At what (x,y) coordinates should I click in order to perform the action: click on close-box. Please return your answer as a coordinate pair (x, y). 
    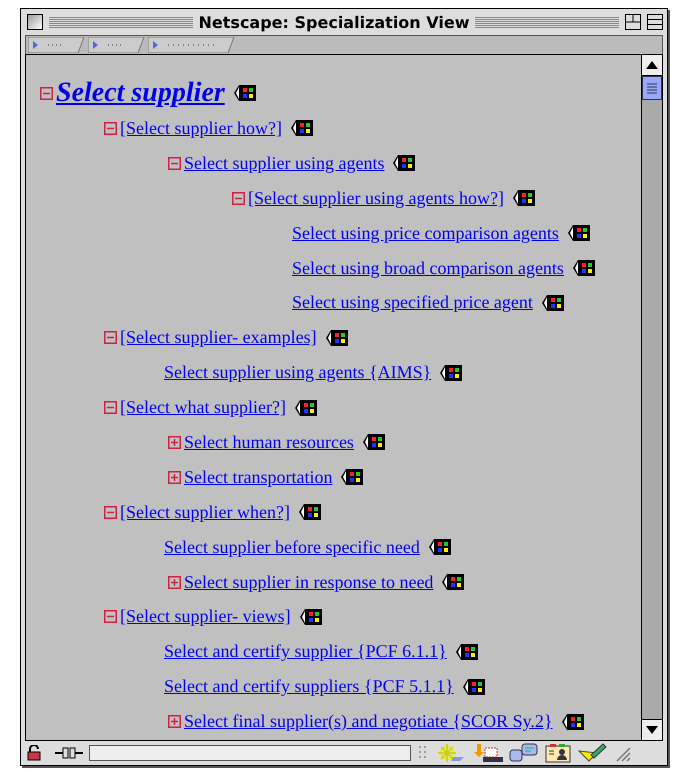
    Looking at the image, I should click on (35, 22).